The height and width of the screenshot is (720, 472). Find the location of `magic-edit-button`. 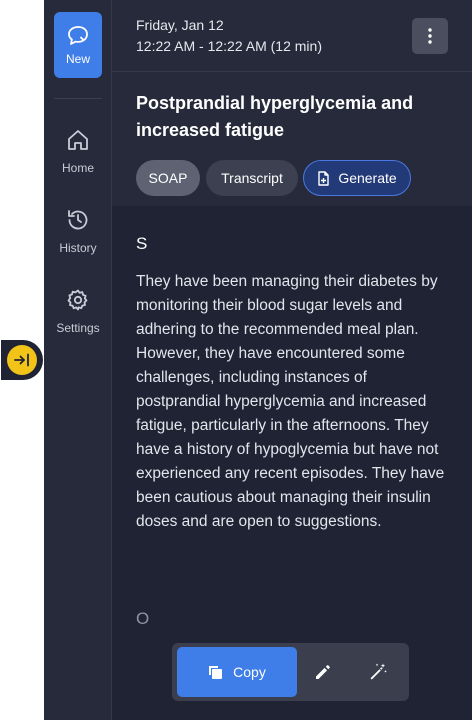

magic-edit-button is located at coordinates (378, 672).